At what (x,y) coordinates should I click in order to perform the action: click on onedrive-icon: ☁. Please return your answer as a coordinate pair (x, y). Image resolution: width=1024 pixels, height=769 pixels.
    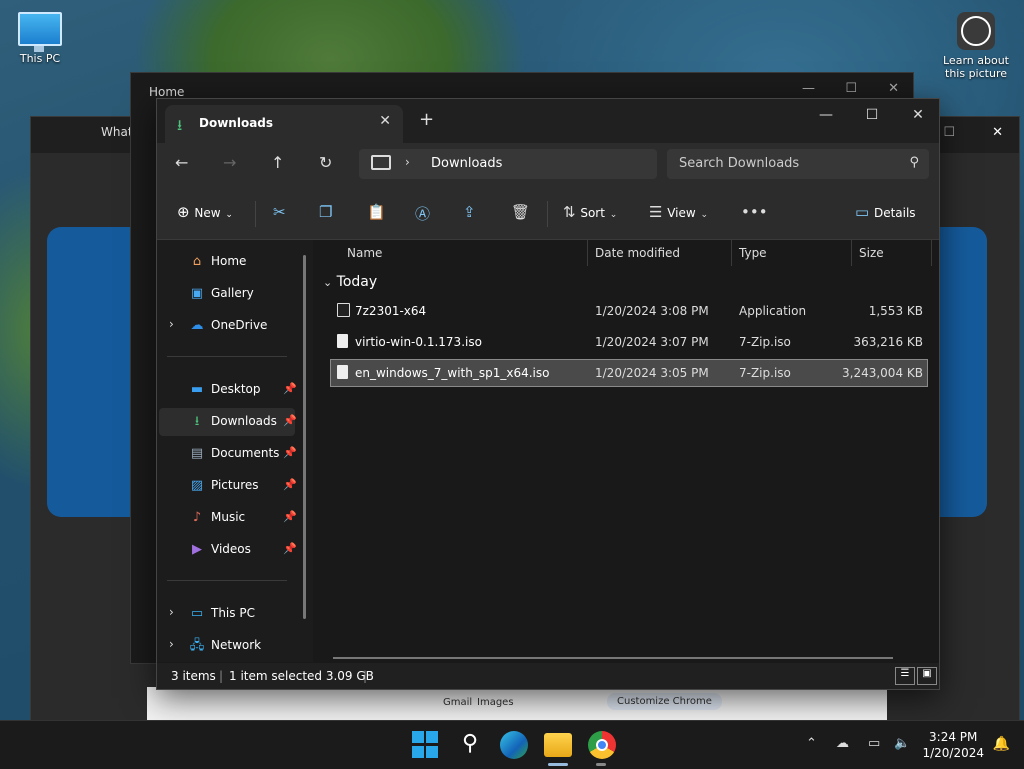
    Looking at the image, I should click on (842, 743).